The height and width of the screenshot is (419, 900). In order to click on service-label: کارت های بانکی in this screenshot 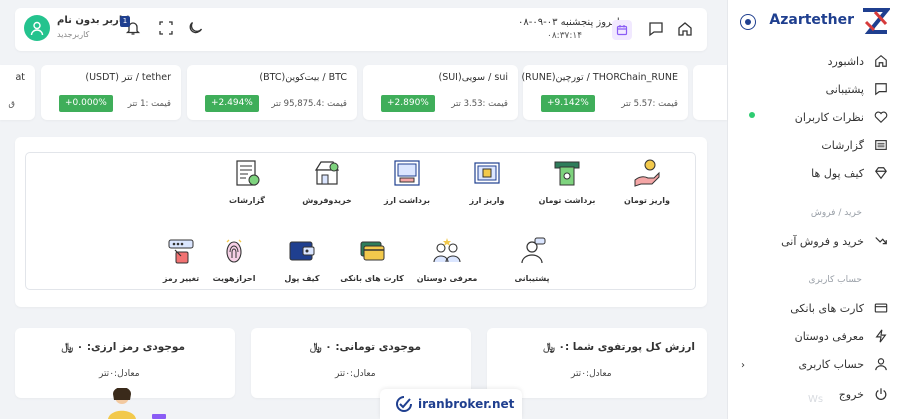, I will do `click(372, 278)`.